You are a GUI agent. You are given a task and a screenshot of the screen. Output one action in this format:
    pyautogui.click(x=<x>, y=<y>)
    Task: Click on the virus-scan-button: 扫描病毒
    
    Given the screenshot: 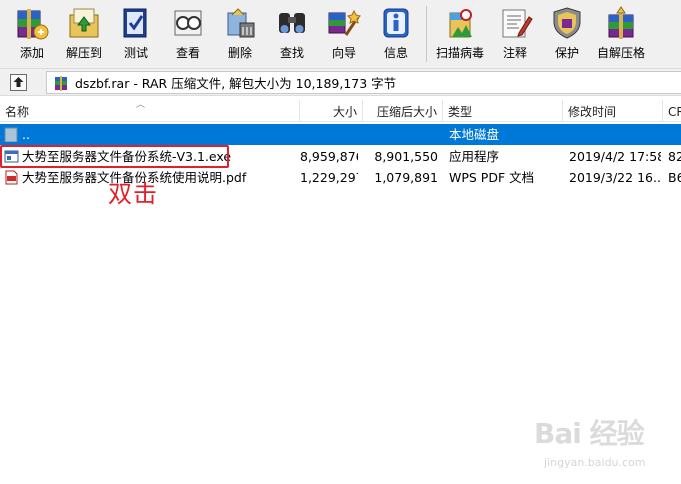 What is the action you would take?
    pyautogui.click(x=460, y=33)
    